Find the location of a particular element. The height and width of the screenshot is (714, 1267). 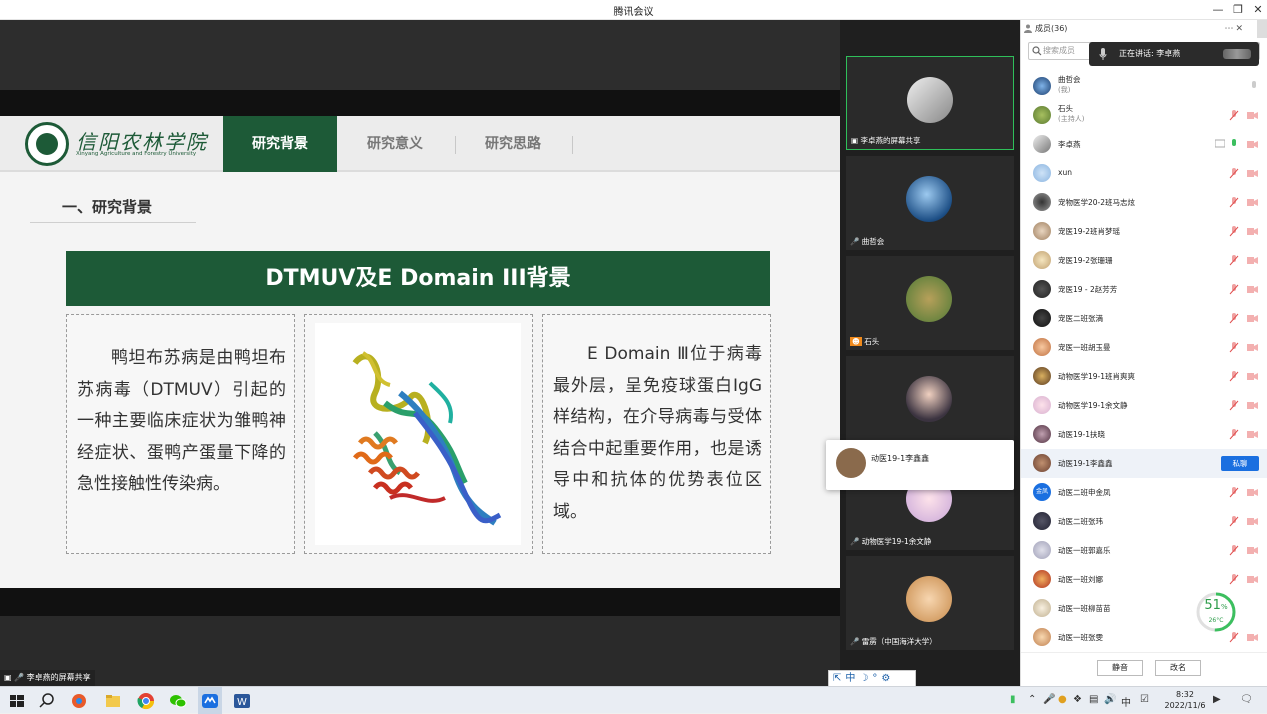

restore-button: ❐ is located at coordinates (1238, 10).